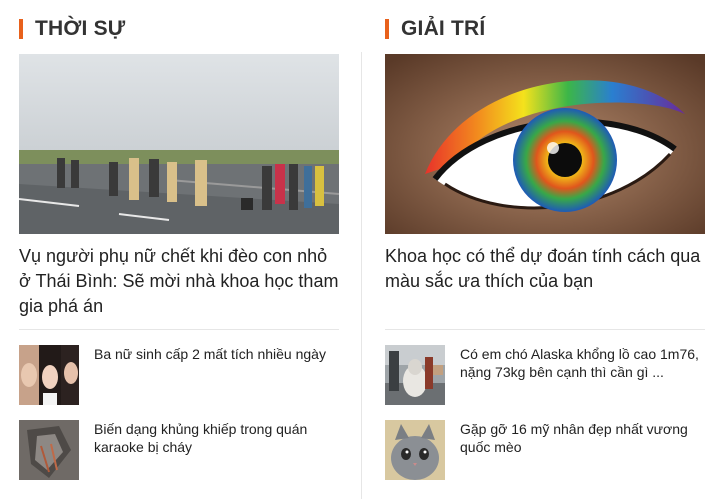  What do you see at coordinates (443, 29) in the screenshot?
I see `section-title: GIẢI TRÍ` at bounding box center [443, 29].